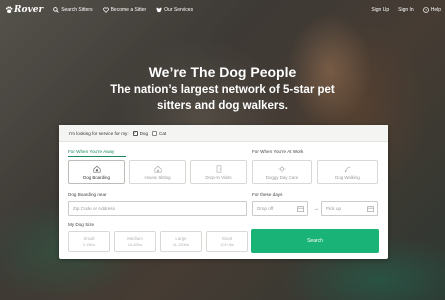  Describe the element at coordinates (267, 194) in the screenshot. I see `days-label: For these days` at that location.